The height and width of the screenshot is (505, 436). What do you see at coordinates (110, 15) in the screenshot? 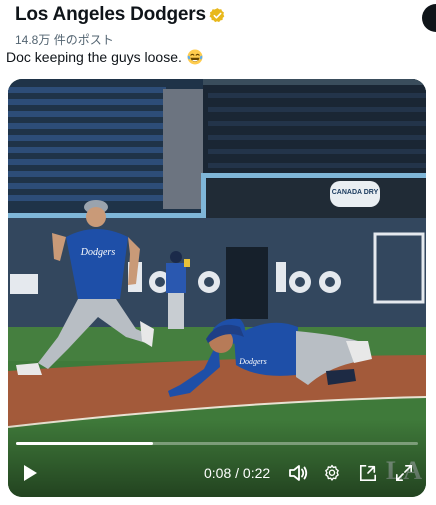
I see `account-name: Los Angeles Dodgers` at bounding box center [110, 15].